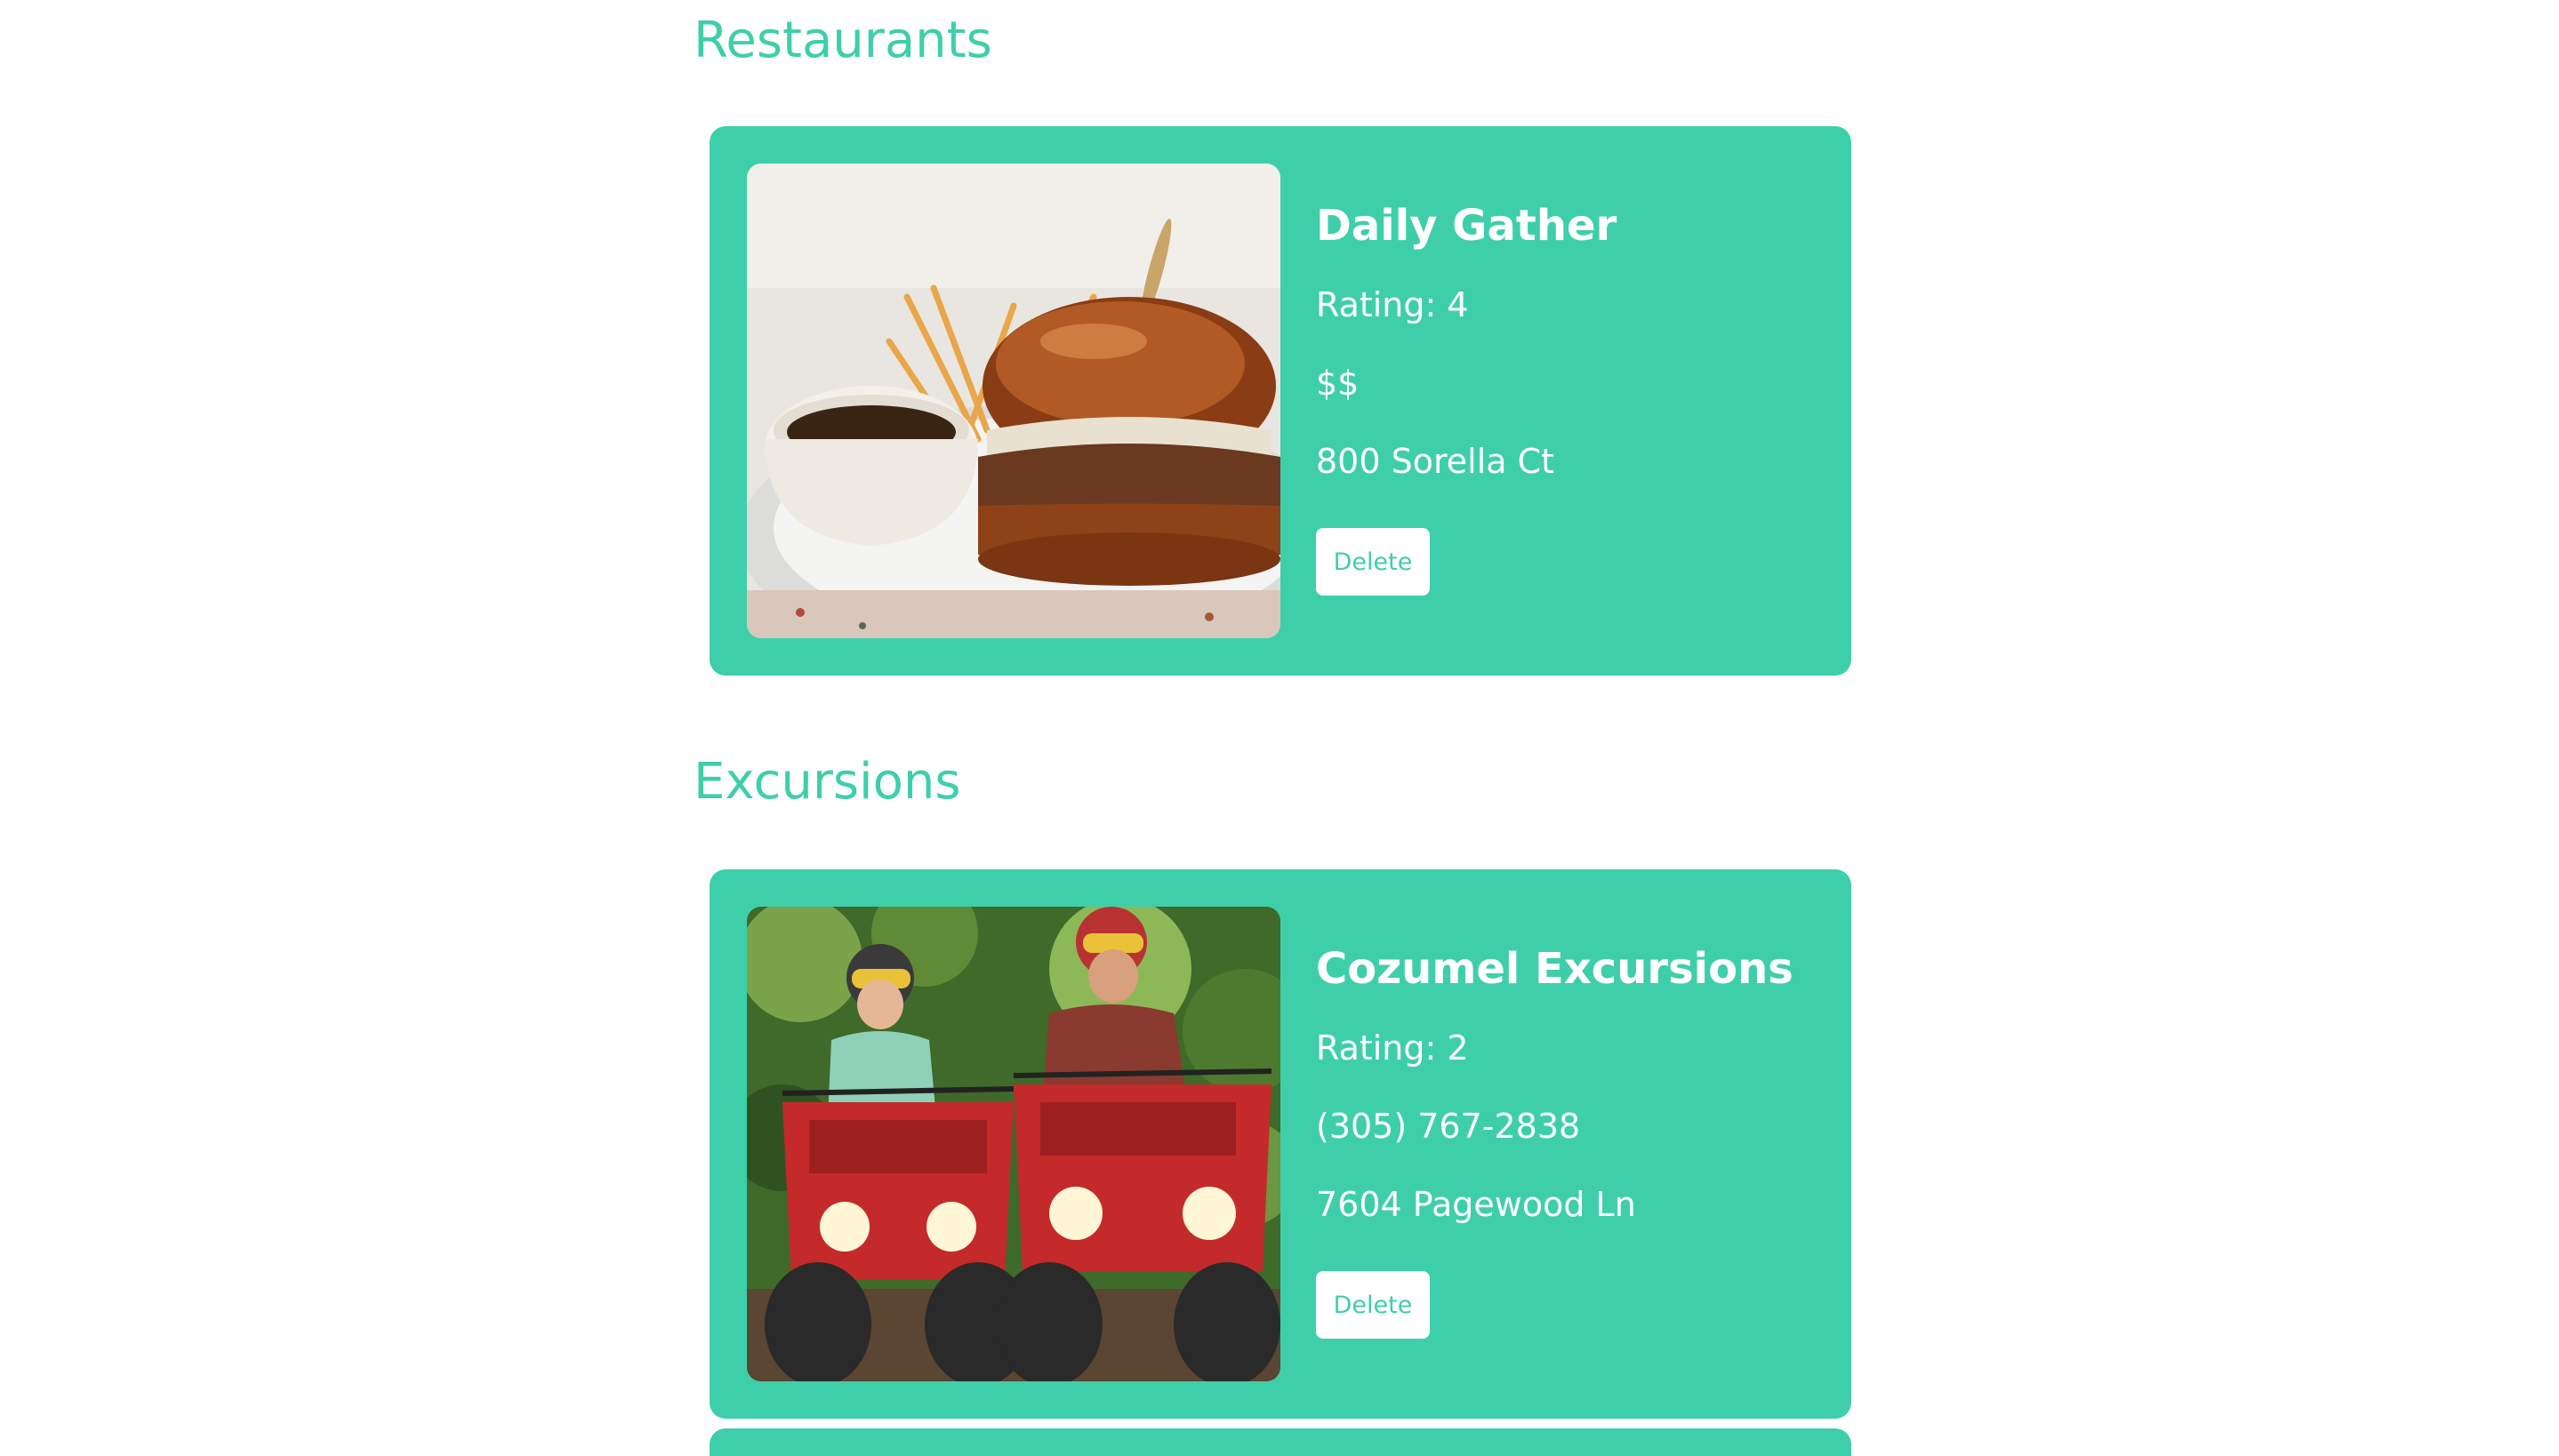  I want to click on delete-excursion-button: Delete, so click(1373, 1305).